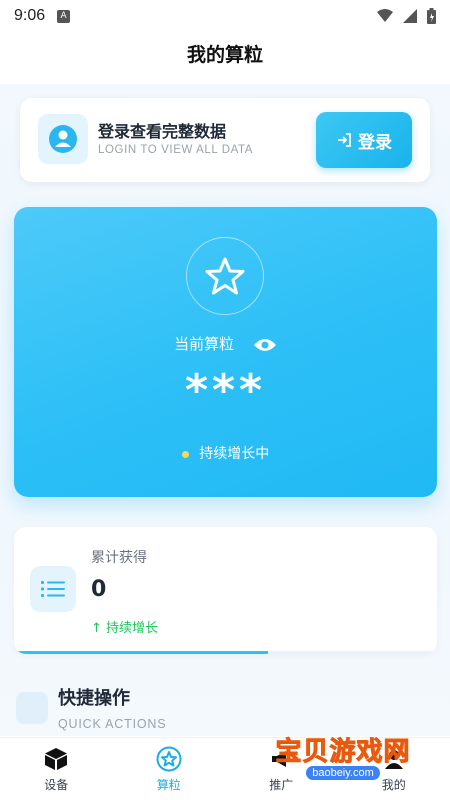  I want to click on page-title: 我的算粒, so click(224, 55).